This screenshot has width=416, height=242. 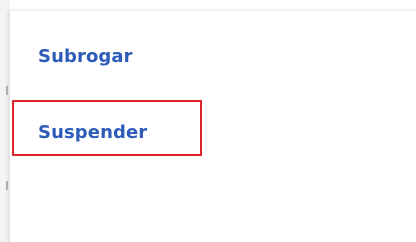 I want to click on menu-item-suspender: Suspender, so click(x=92, y=132).